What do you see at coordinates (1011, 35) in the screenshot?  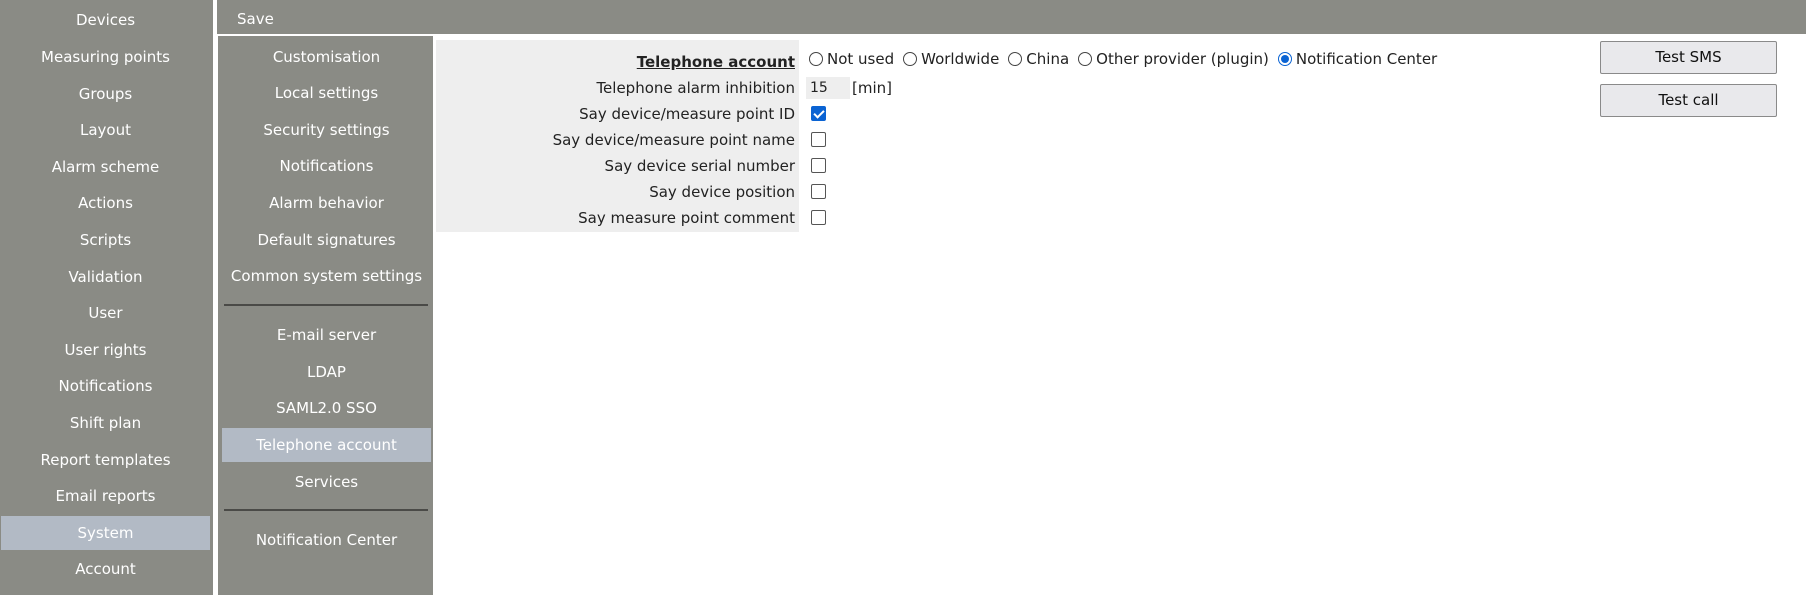 I see `toolbar-divider` at bounding box center [1011, 35].